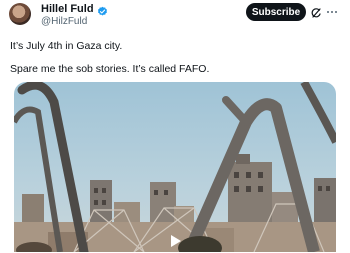 Image resolution: width=350 pixels, height=253 pixels. What do you see at coordinates (67, 9) in the screenshot?
I see `author-display-name: Hillel Fuld` at bounding box center [67, 9].